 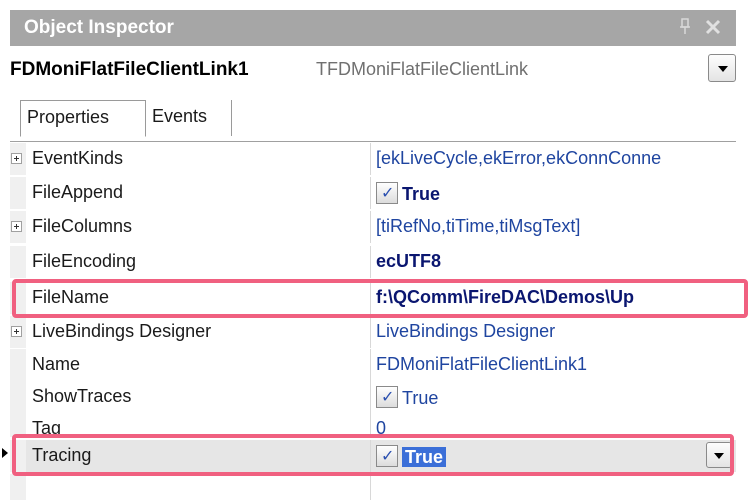 I want to click on property-value: [ekLiveCycle,ekError,ekConnConne, so click(x=556, y=158).